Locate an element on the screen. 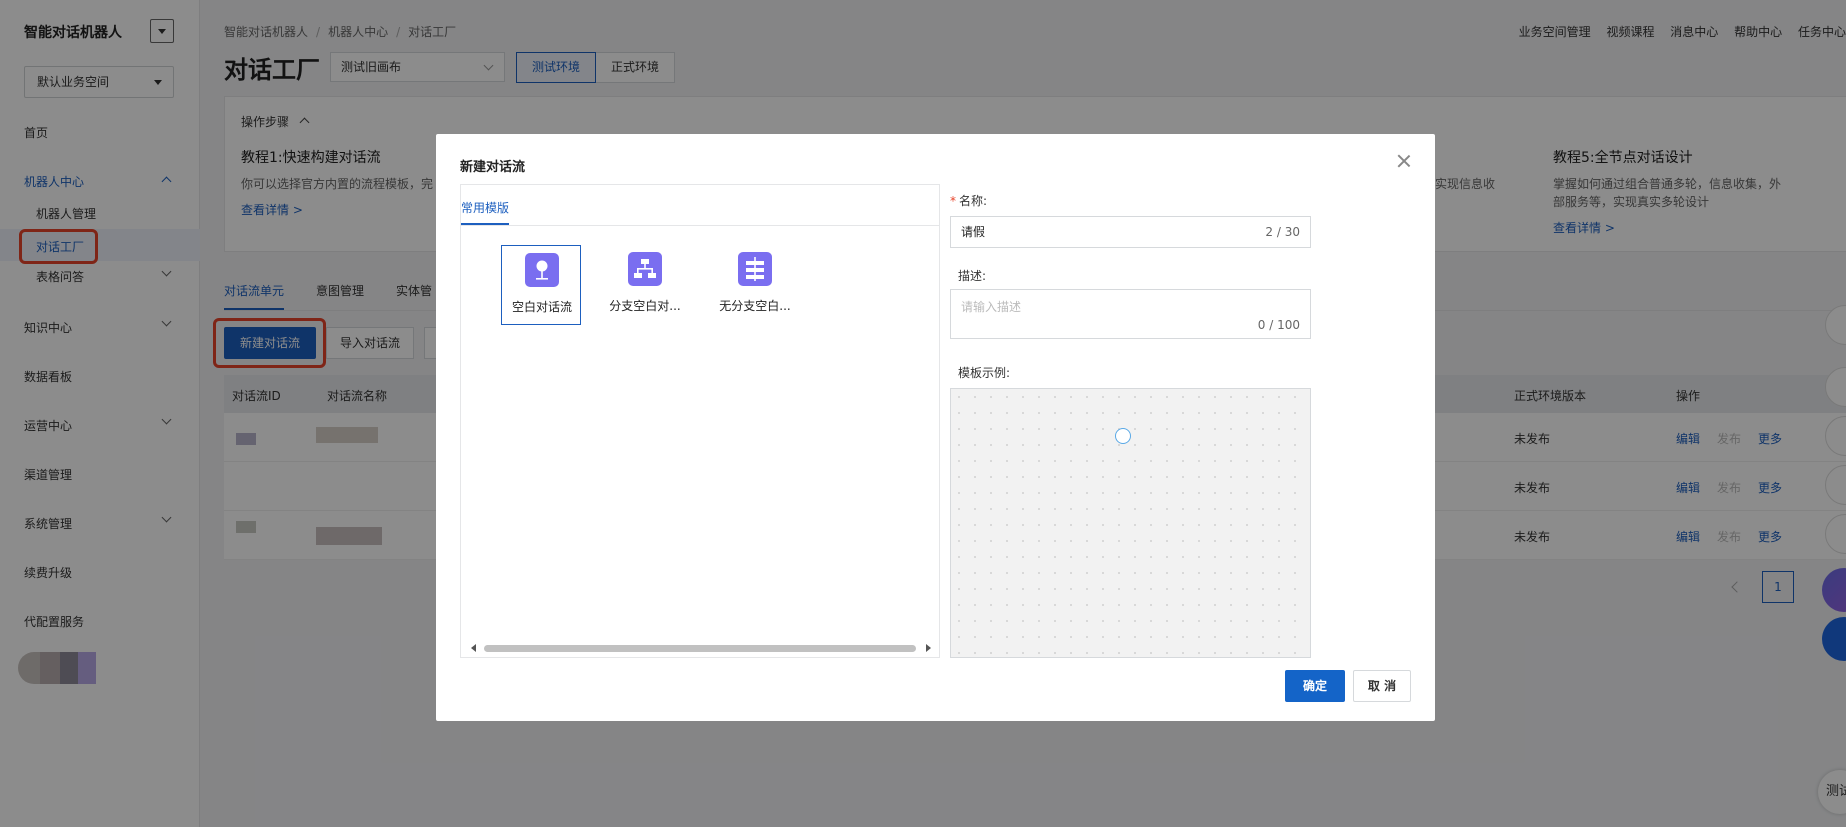 The image size is (1846, 827). close-icon is located at coordinates (1404, 161).